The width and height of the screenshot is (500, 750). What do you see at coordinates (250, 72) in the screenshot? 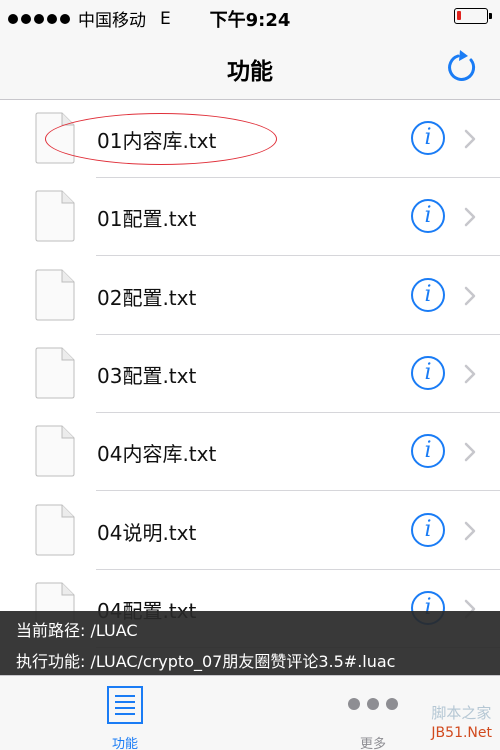
I see `page-title: 功能` at bounding box center [250, 72].